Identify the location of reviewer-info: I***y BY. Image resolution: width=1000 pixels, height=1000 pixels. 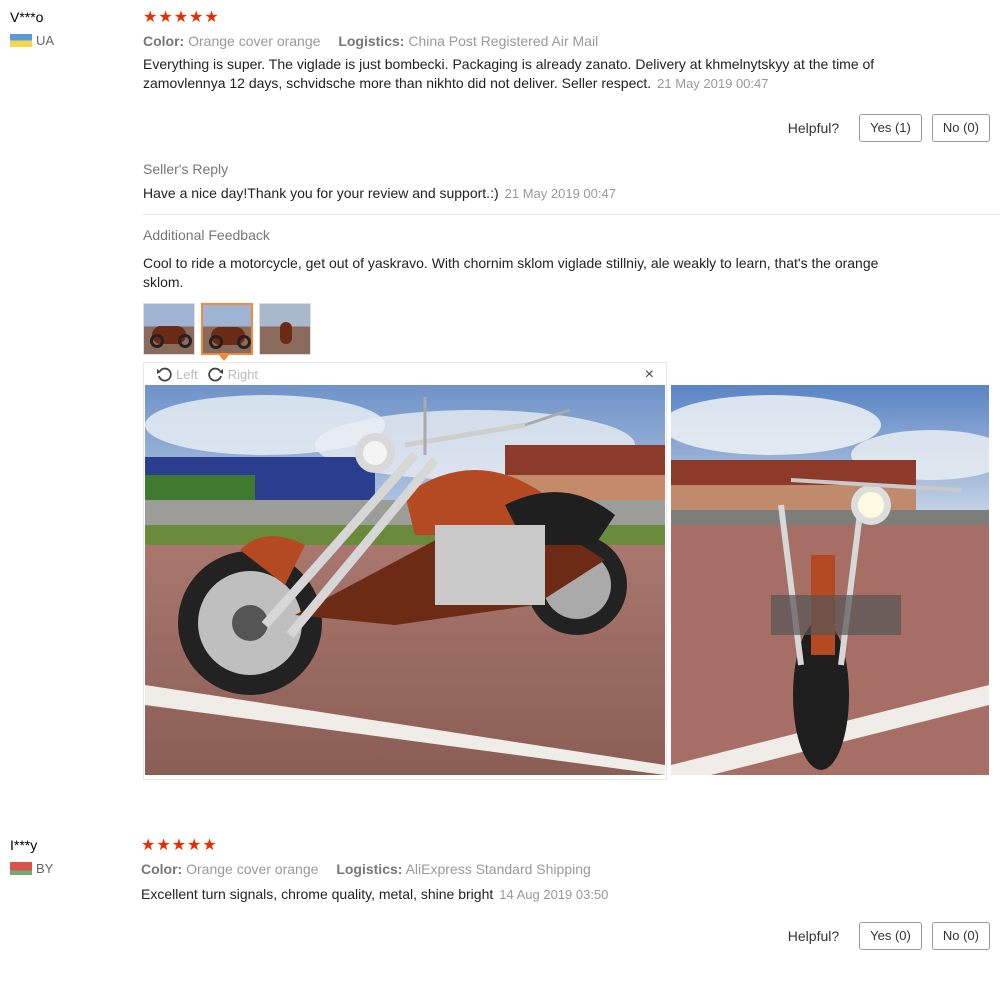
(31, 856).